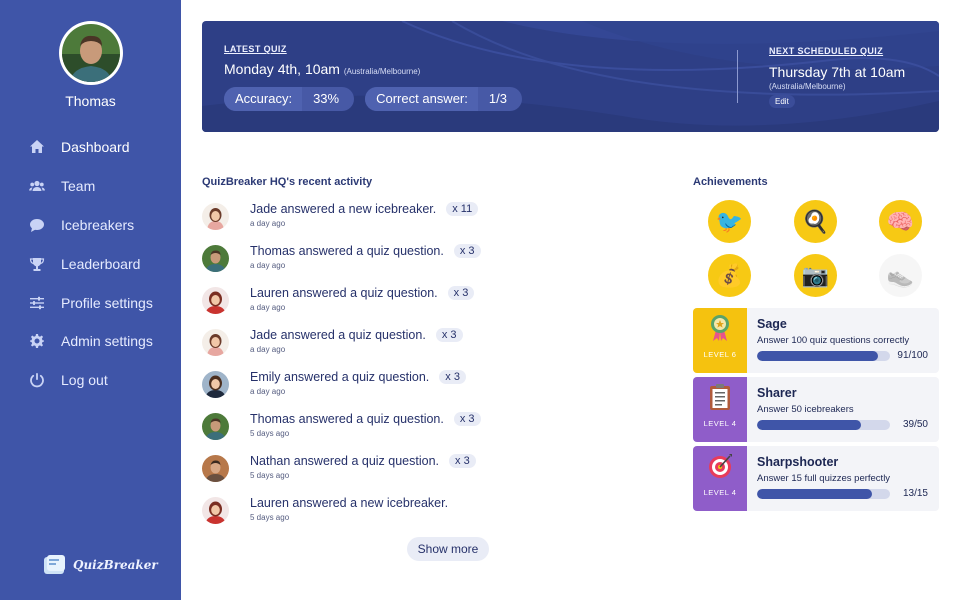 This screenshot has width=960, height=600. What do you see at coordinates (364, 209) in the screenshot?
I see `activity-main: Jade answered a new icebreaker. x 11` at bounding box center [364, 209].